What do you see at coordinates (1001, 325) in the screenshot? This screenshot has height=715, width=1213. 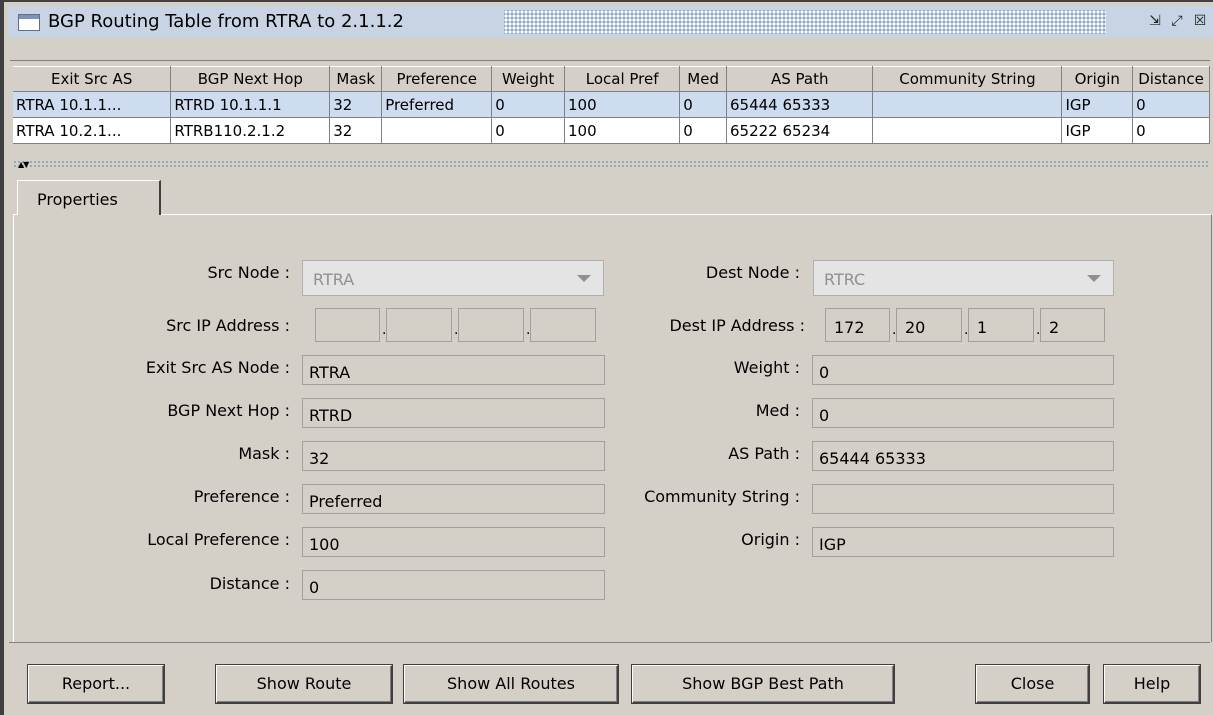 I see `dest-ip-octet-3: 1` at bounding box center [1001, 325].